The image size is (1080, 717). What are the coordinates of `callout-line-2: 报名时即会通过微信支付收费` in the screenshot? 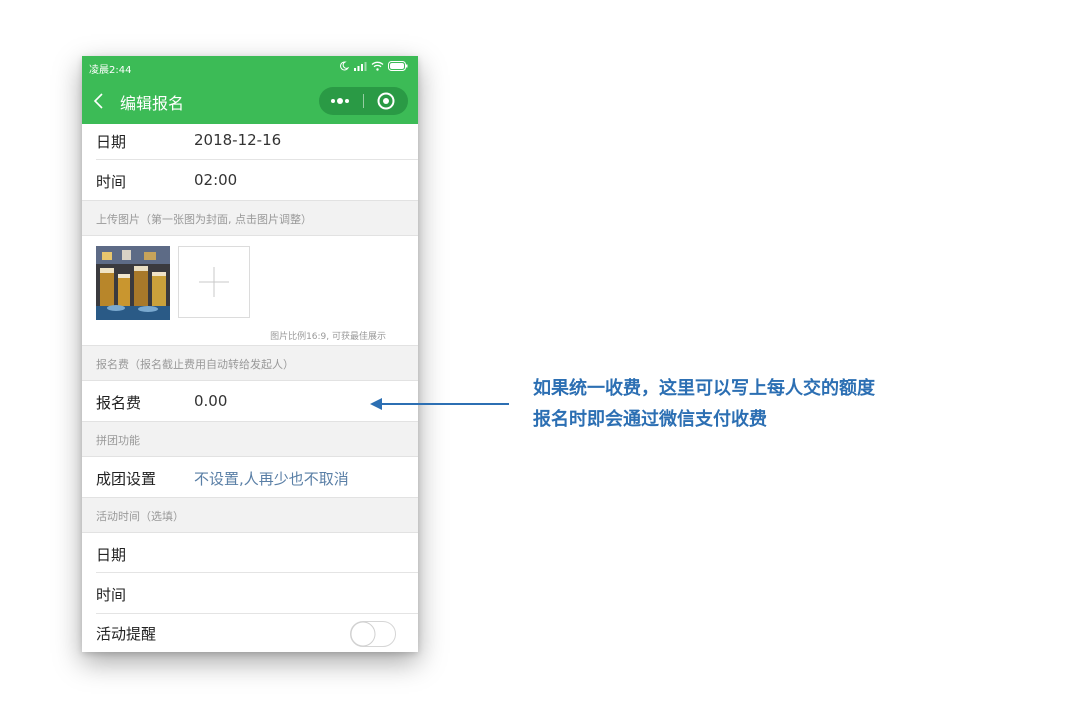 It's located at (650, 419).